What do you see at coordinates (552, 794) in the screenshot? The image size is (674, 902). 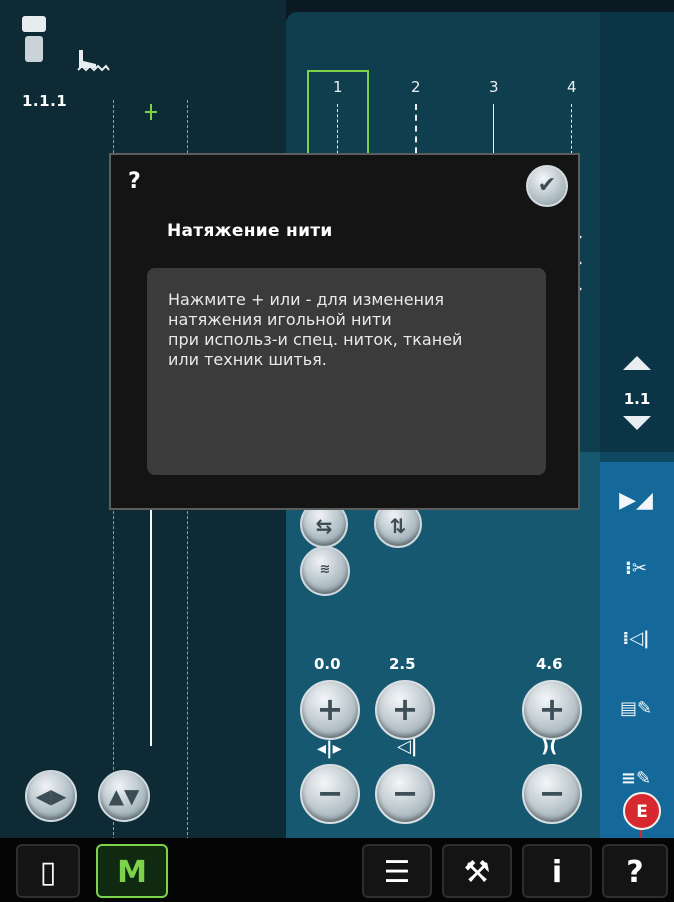 I see `thread-tension-minus-button: −` at bounding box center [552, 794].